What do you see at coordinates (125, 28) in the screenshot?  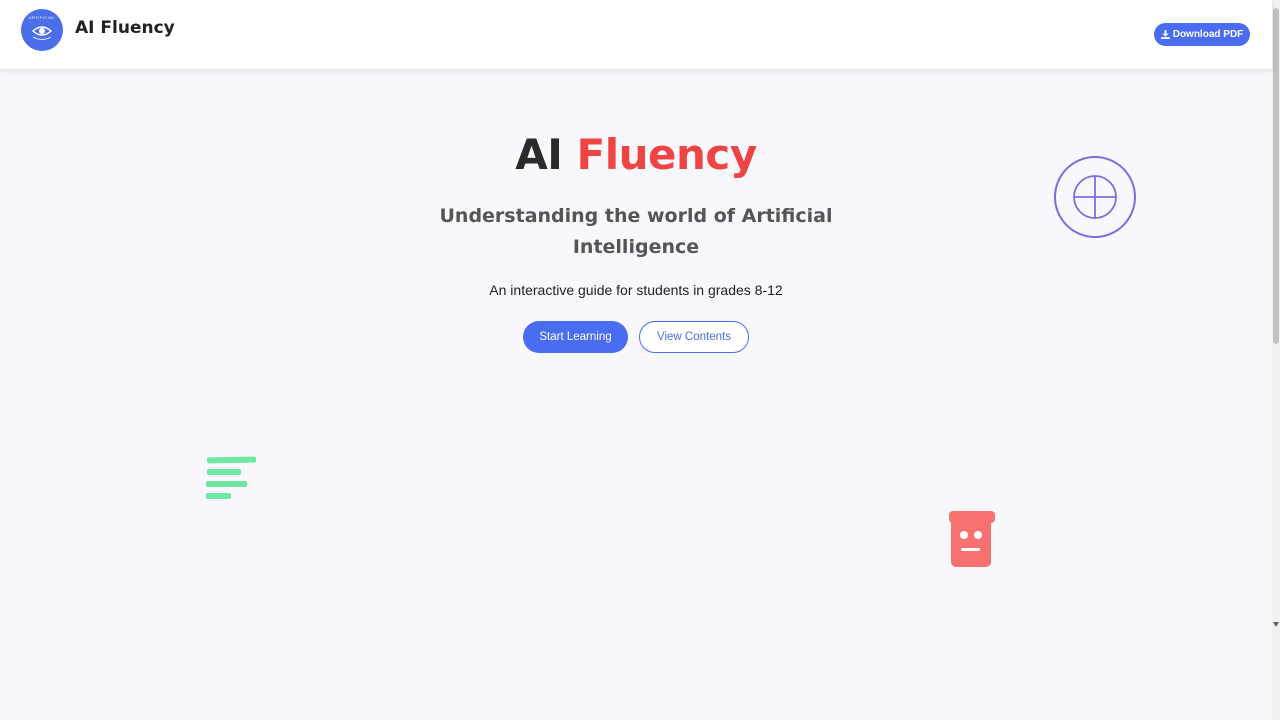 I see `brand-name: AI Fluency` at bounding box center [125, 28].